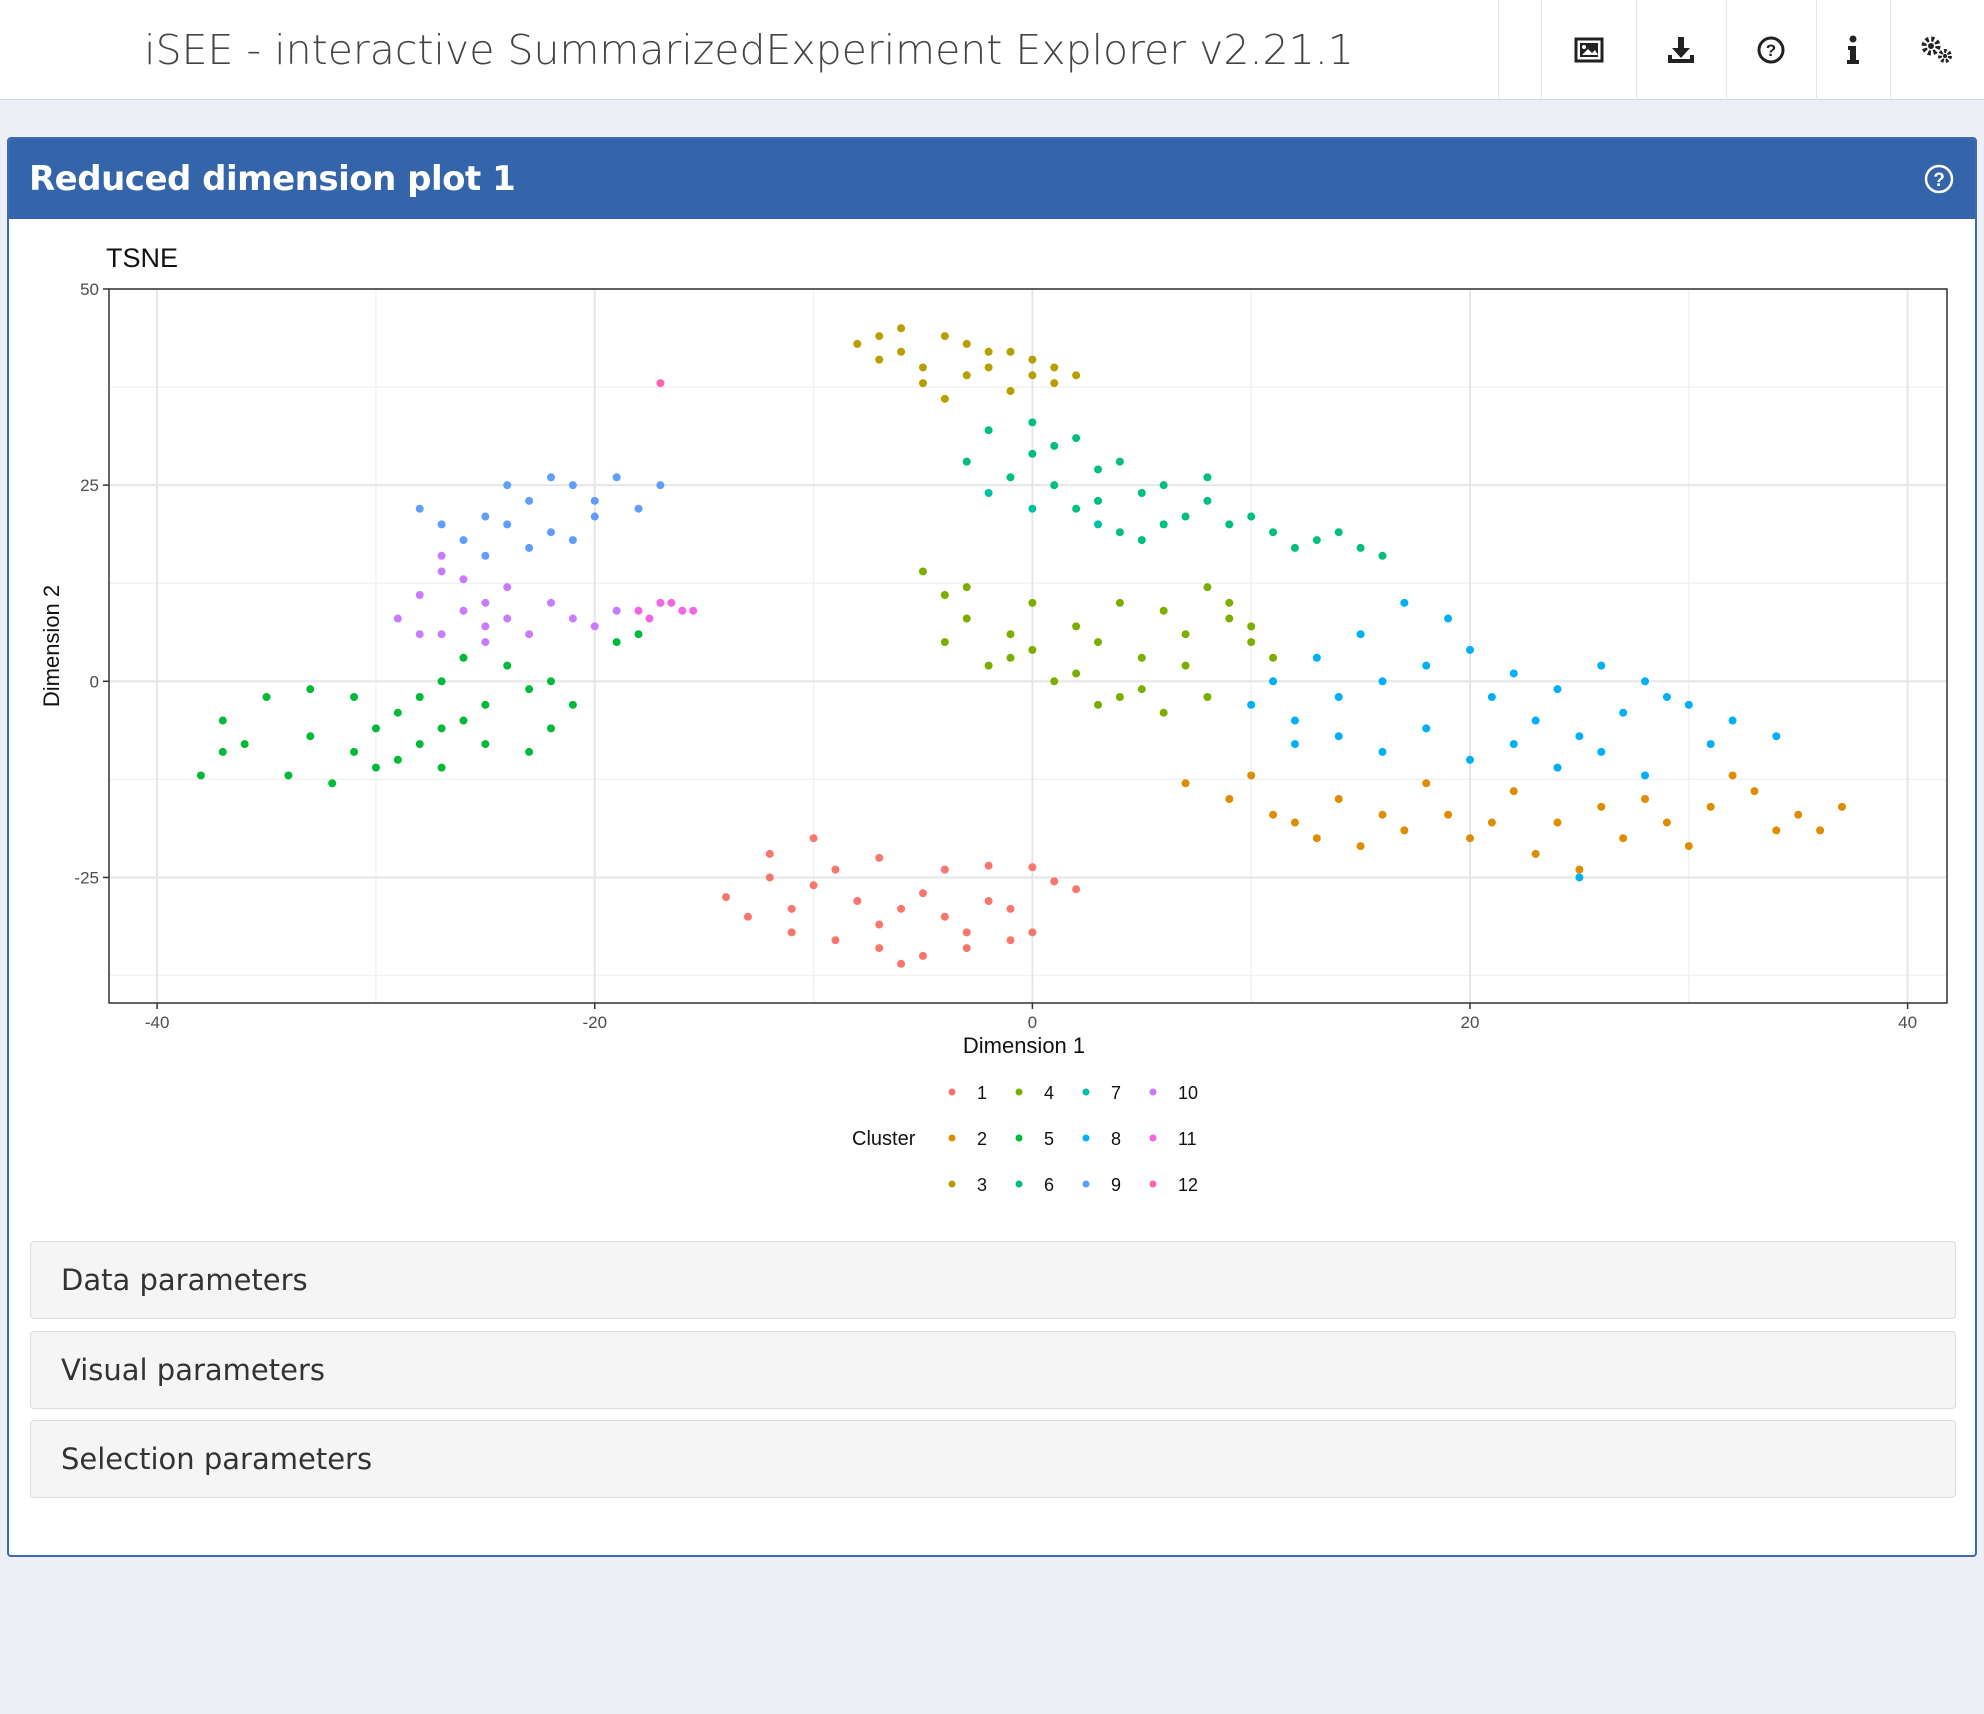 Image resolution: width=1984 pixels, height=1714 pixels. Describe the element at coordinates (1116, 1139) in the screenshot. I see `legend-label: 8` at that location.